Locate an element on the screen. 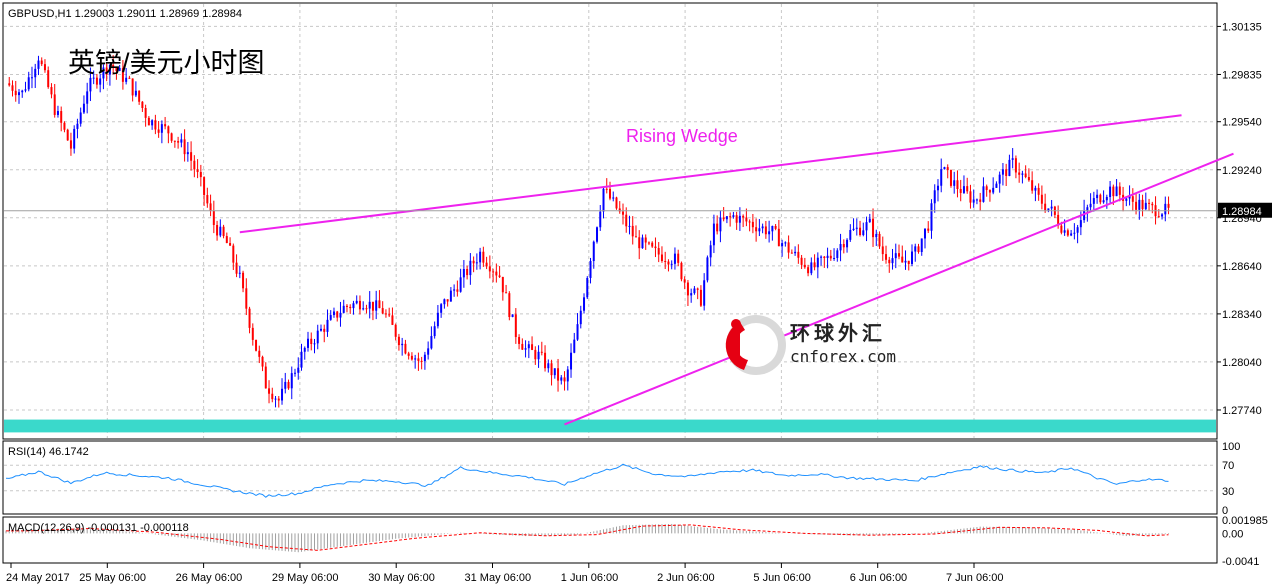 This screenshot has height=588, width=1276. macd-label: MACD(12,26,9) -0.000131 -0.000118 is located at coordinates (98, 528).